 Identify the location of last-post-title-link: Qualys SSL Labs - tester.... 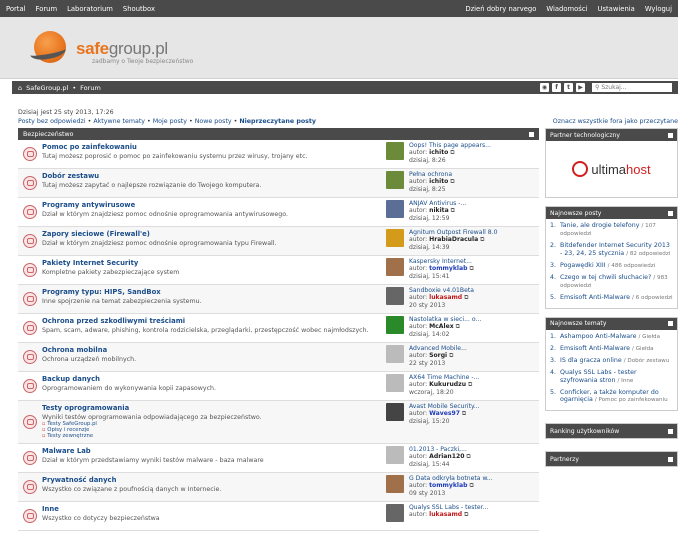
(448, 507).